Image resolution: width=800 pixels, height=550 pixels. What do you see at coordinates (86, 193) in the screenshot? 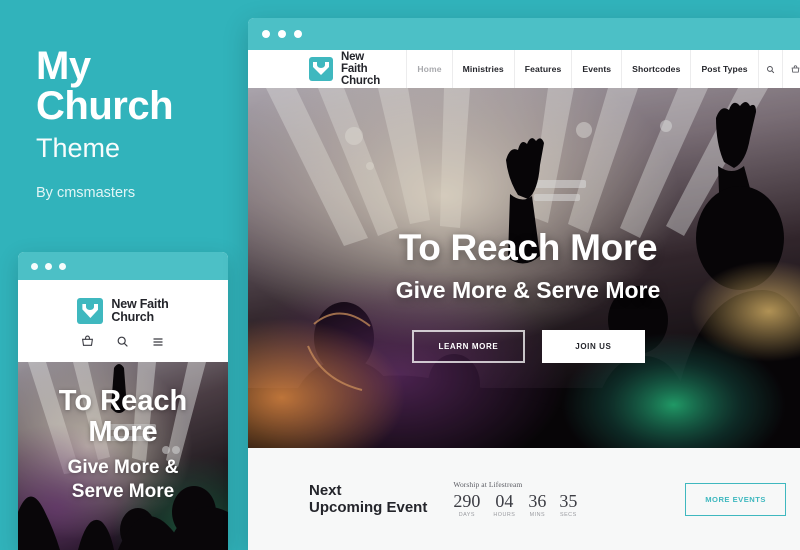
I see `promo-author: By cmsmasters` at bounding box center [86, 193].